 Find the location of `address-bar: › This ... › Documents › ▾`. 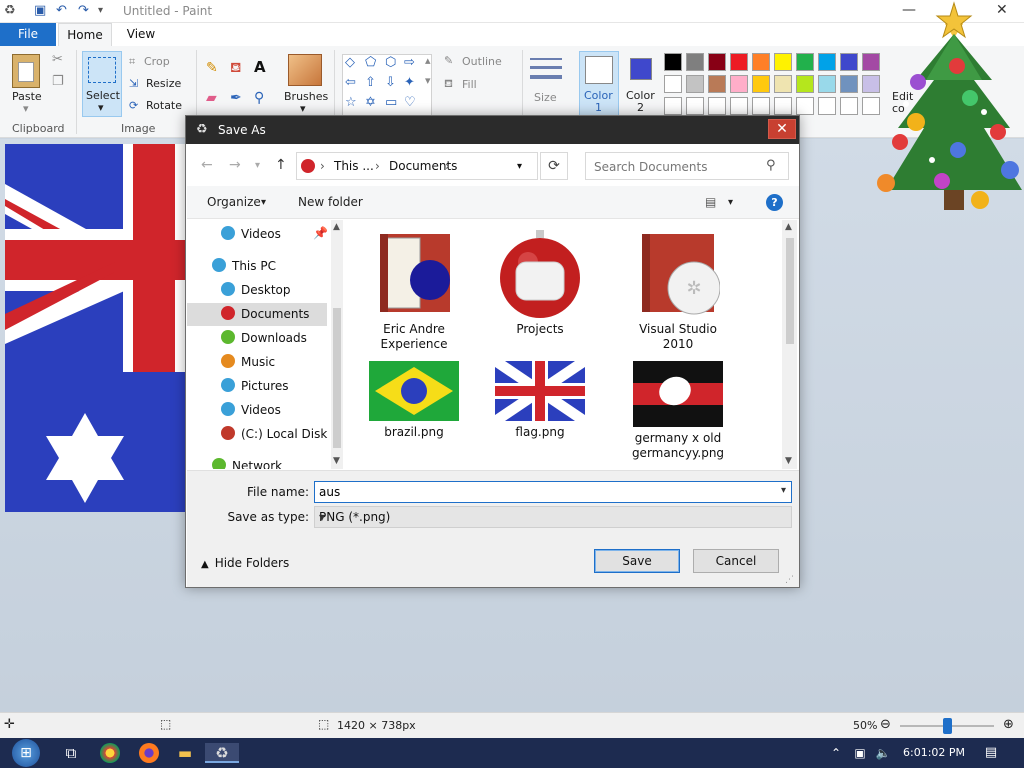

address-bar: › This ... › Documents › ▾ is located at coordinates (417, 166).